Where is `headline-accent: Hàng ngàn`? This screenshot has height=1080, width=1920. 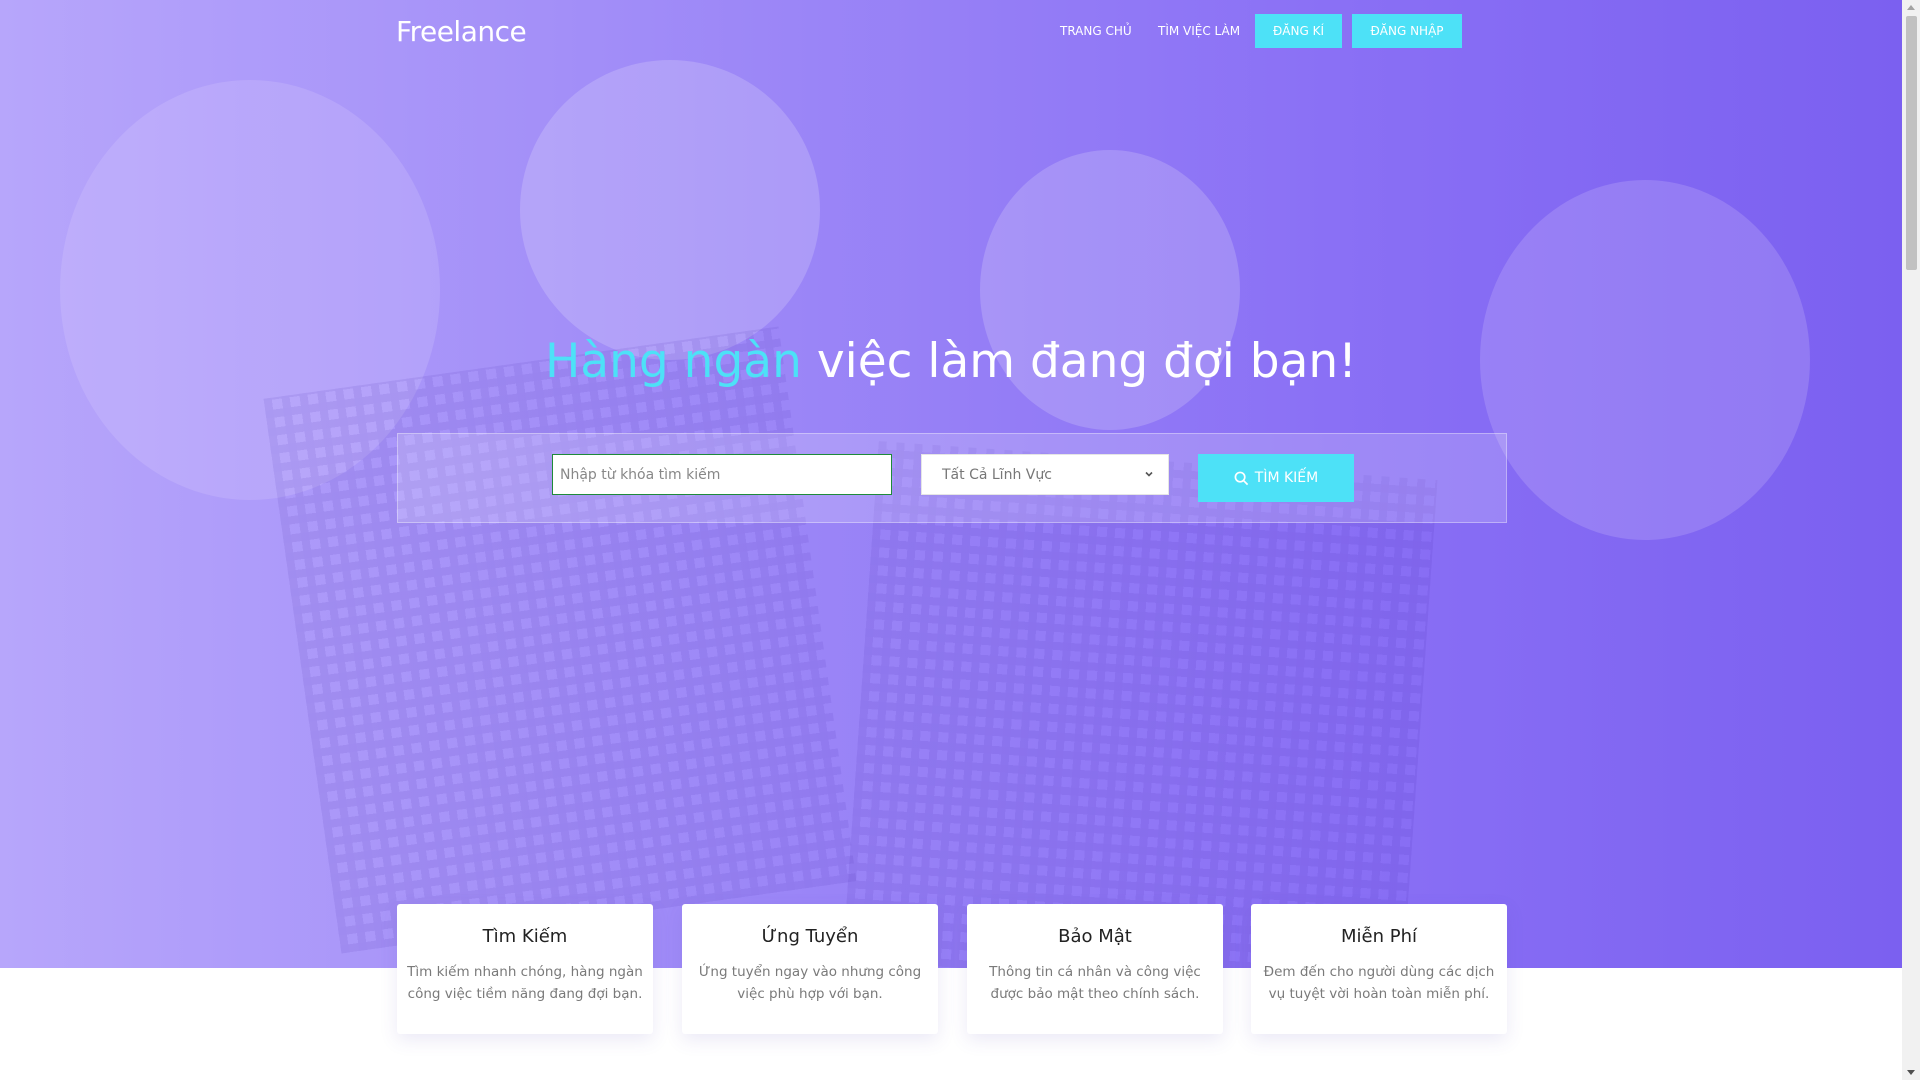
headline-accent: Hàng ngàn is located at coordinates (673, 361).